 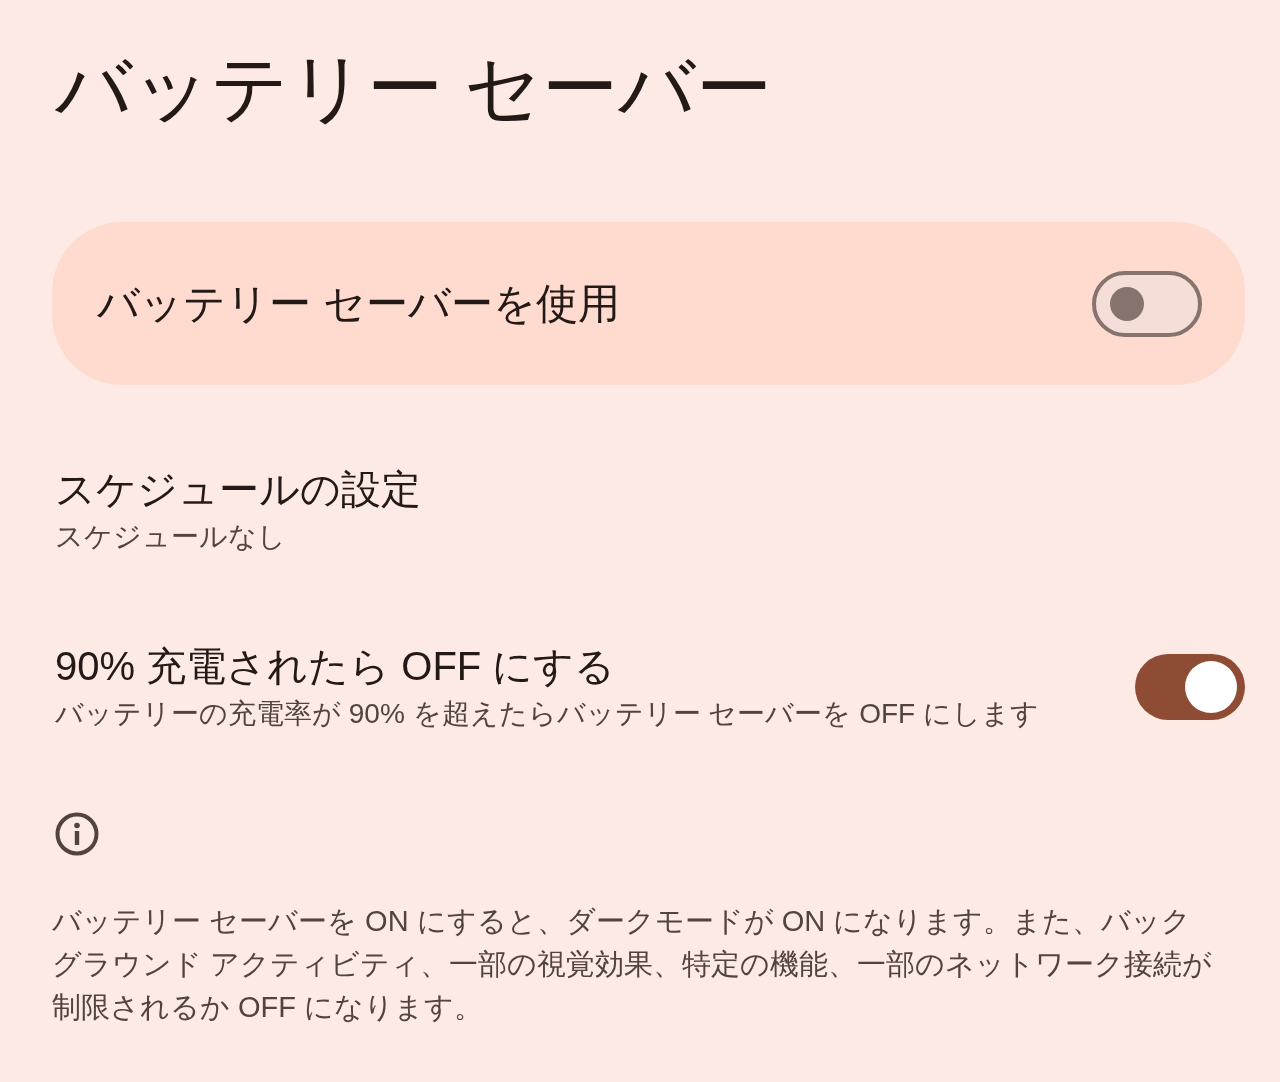 What do you see at coordinates (648, 303) in the screenshot?
I see `main-switch-card: バッテリー セーバーを使用` at bounding box center [648, 303].